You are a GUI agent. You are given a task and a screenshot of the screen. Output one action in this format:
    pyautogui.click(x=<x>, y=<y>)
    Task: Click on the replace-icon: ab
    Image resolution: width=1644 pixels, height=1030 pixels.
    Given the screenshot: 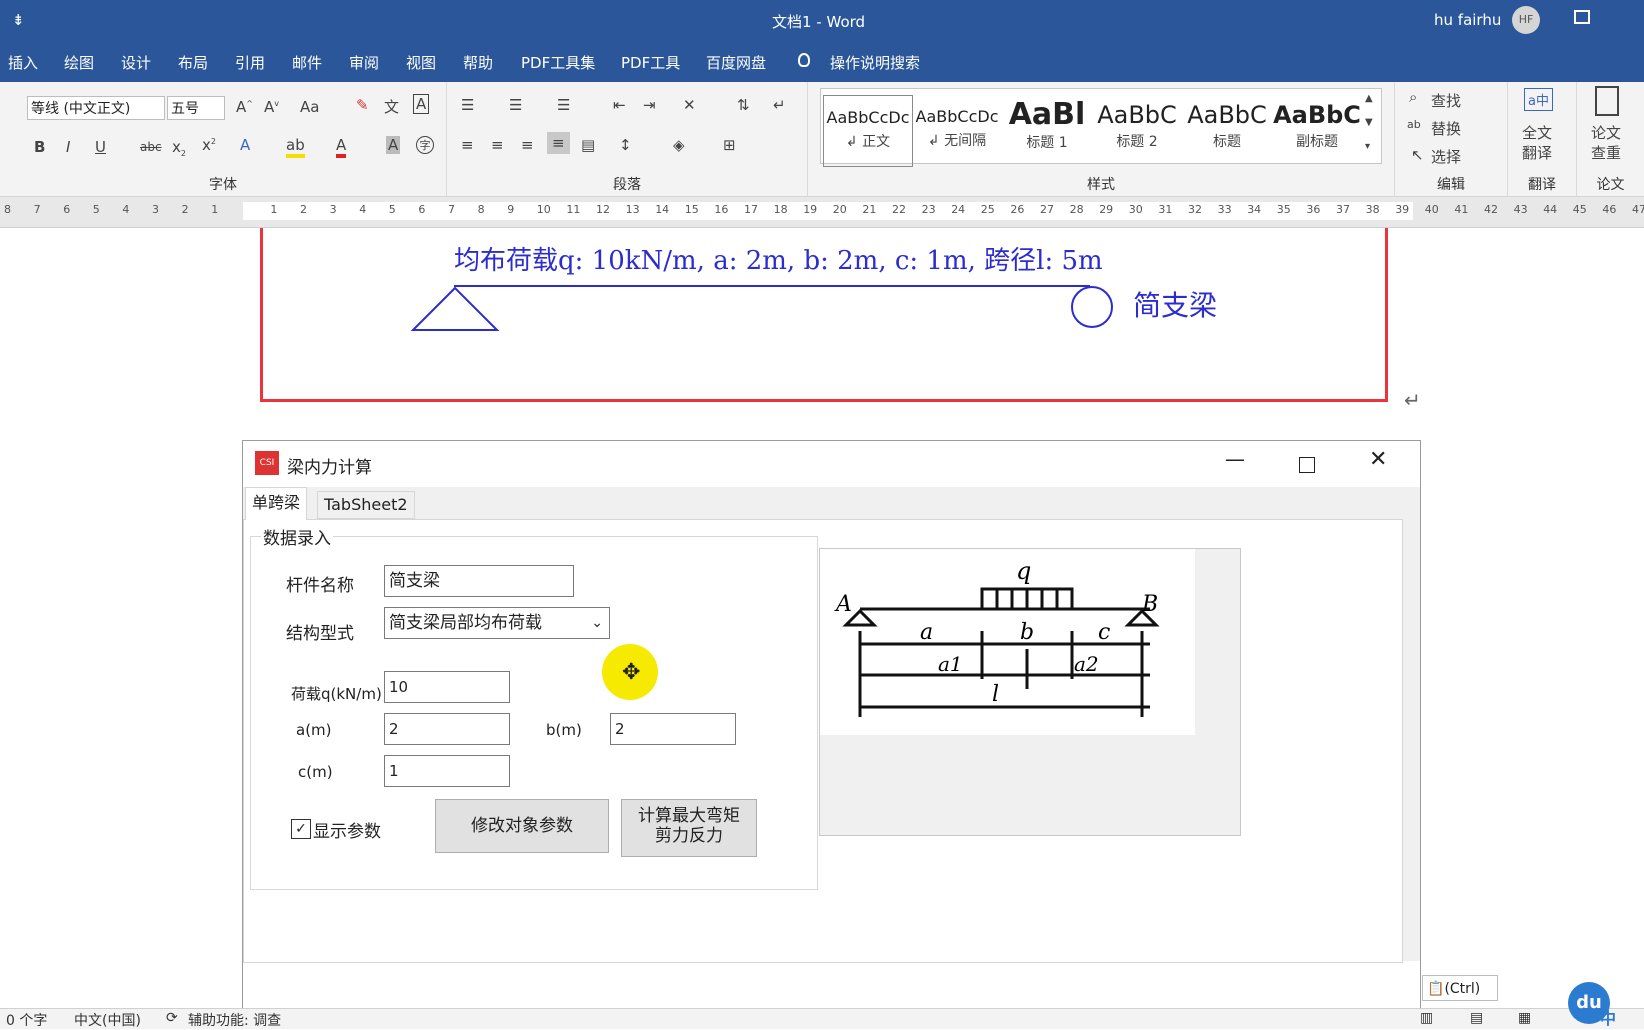 What is the action you would take?
    pyautogui.click(x=1414, y=124)
    